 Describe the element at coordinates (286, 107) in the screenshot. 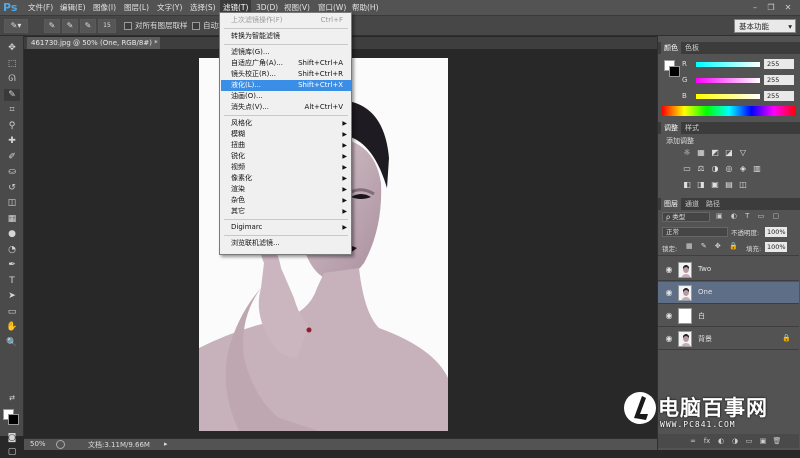

I see `filter-menu-item: 消失点(V)...Alt+Ctrl+V` at that location.